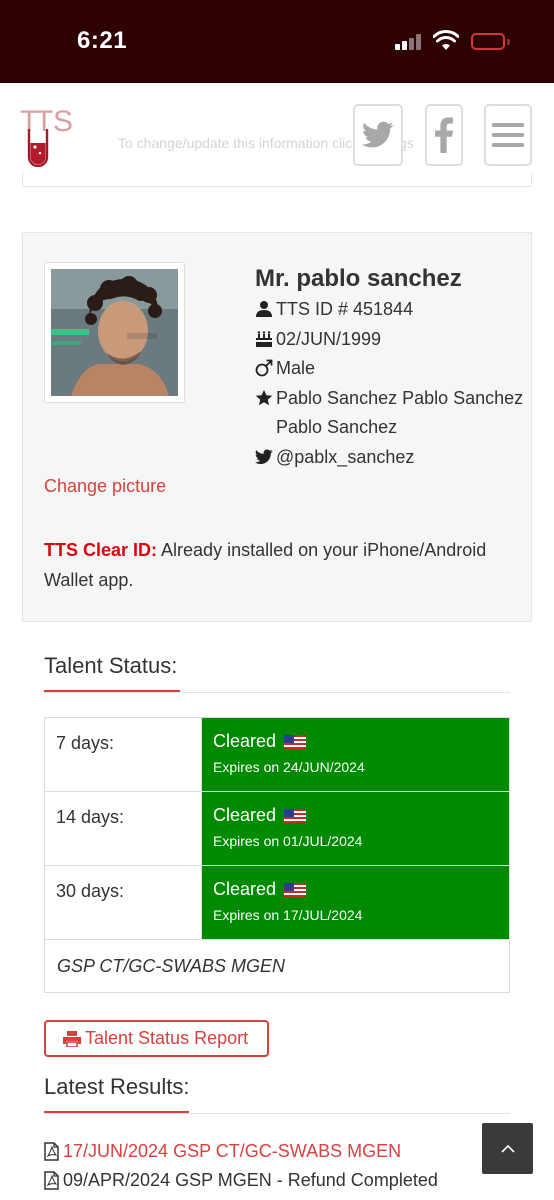 This screenshot has width=554, height=1200. I want to click on gender: Male, so click(296, 368).